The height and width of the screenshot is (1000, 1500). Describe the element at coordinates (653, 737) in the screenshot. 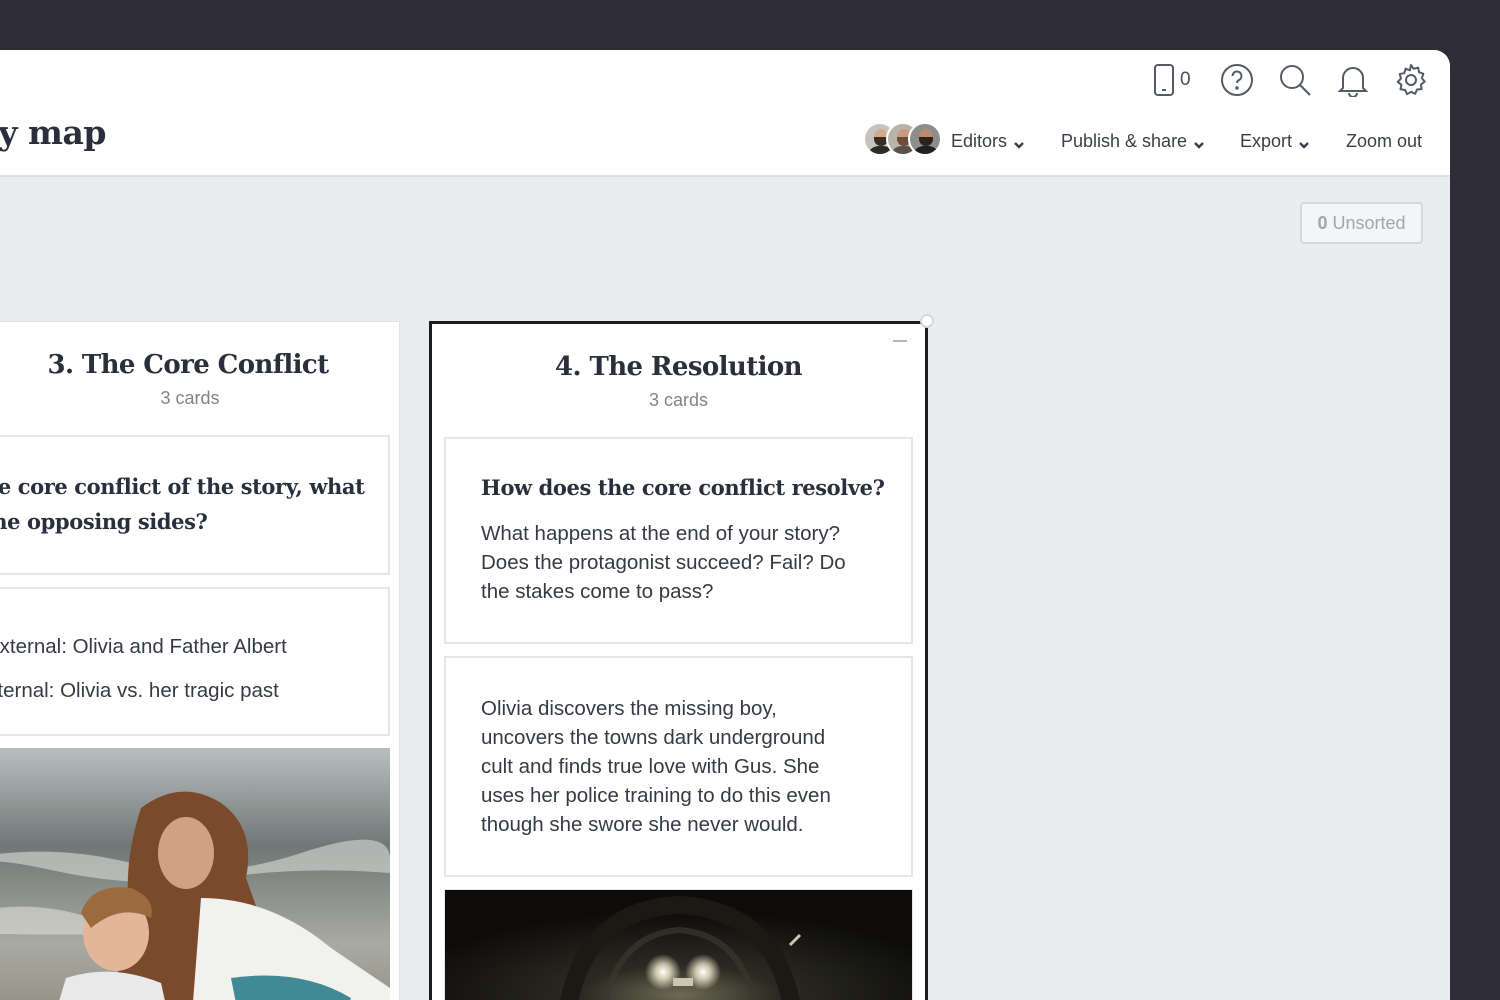

I see `card-text-line: uncovers the towns dark underground` at that location.